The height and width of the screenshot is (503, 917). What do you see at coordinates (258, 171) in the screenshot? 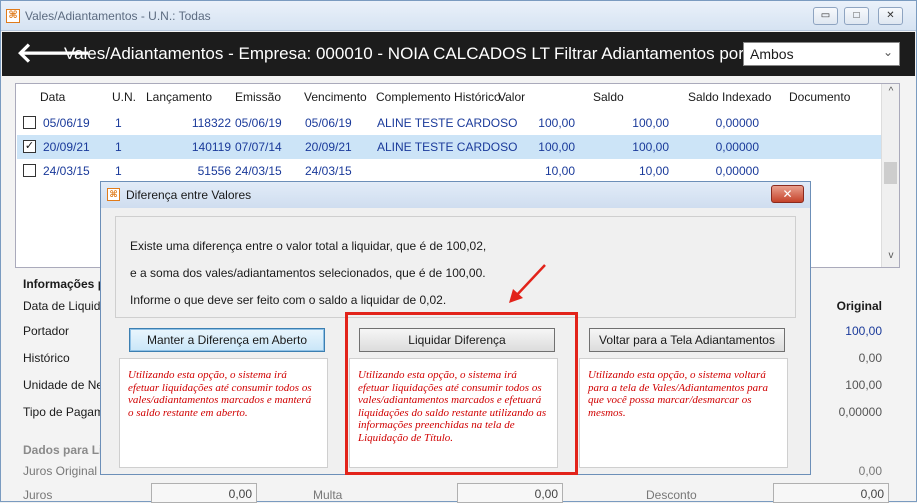
I see `cell-emissao: 24/03/15` at bounding box center [258, 171].